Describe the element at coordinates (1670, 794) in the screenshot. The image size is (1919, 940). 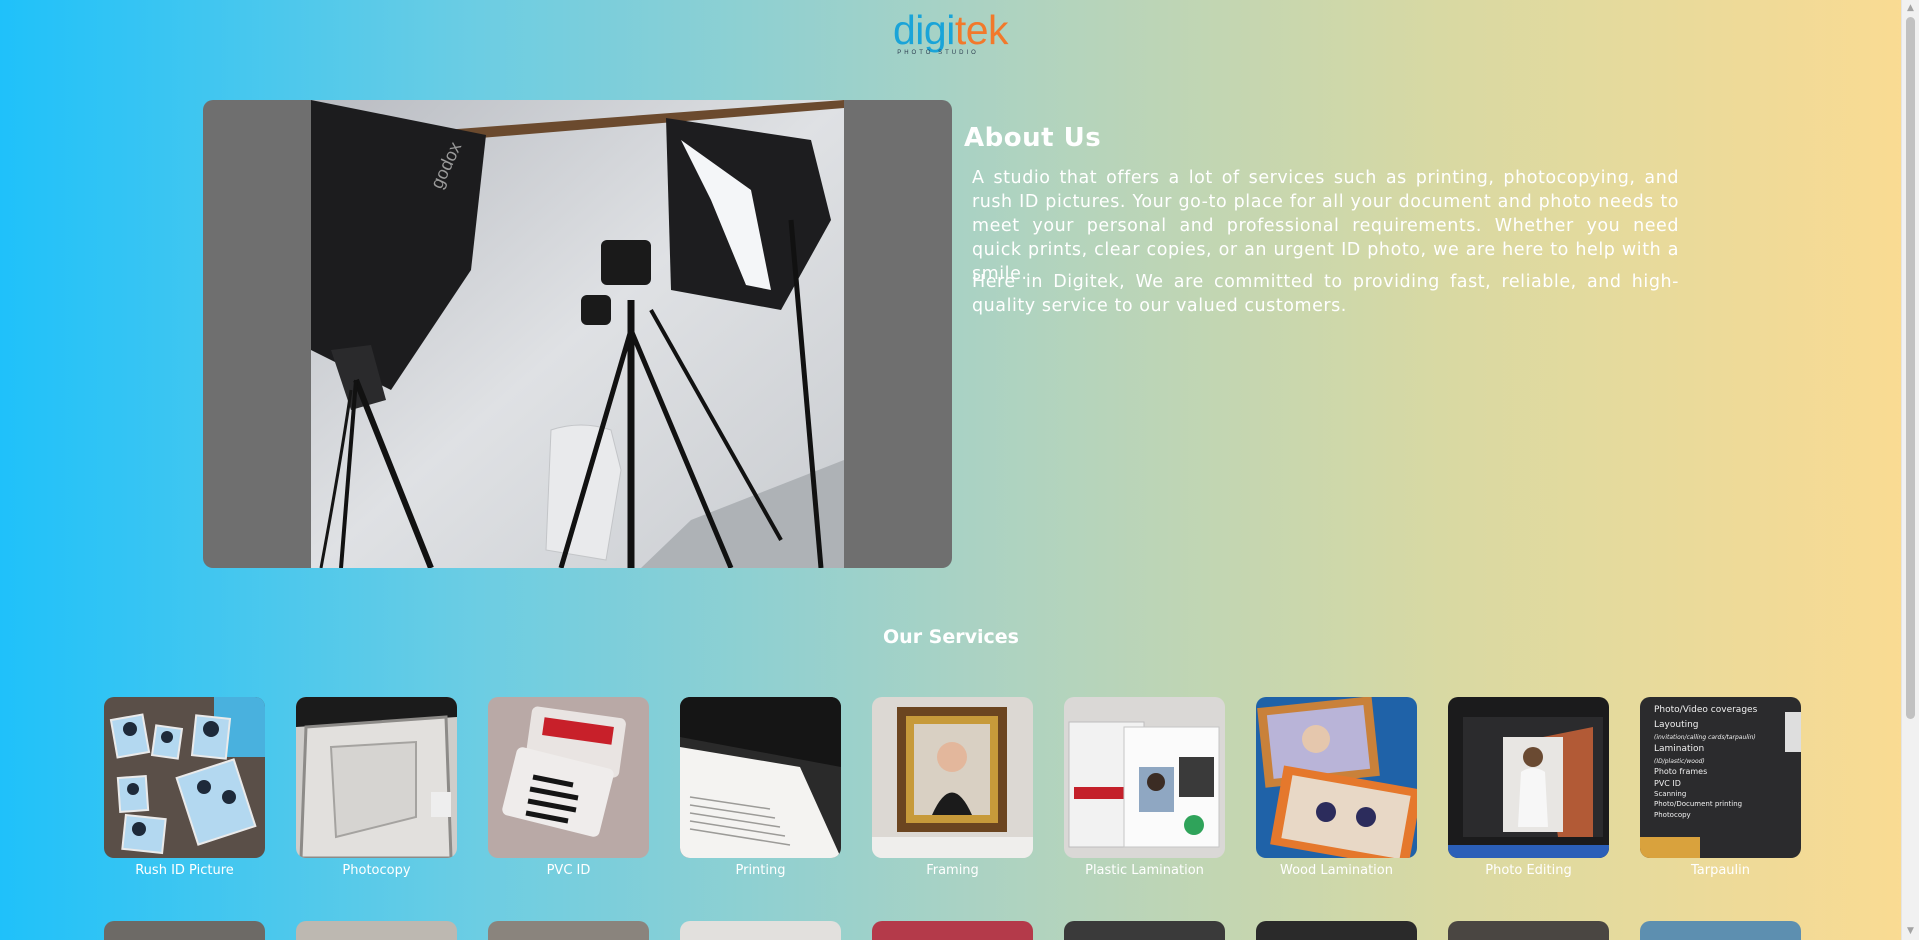
I see `tarp-line: Scanning` at that location.